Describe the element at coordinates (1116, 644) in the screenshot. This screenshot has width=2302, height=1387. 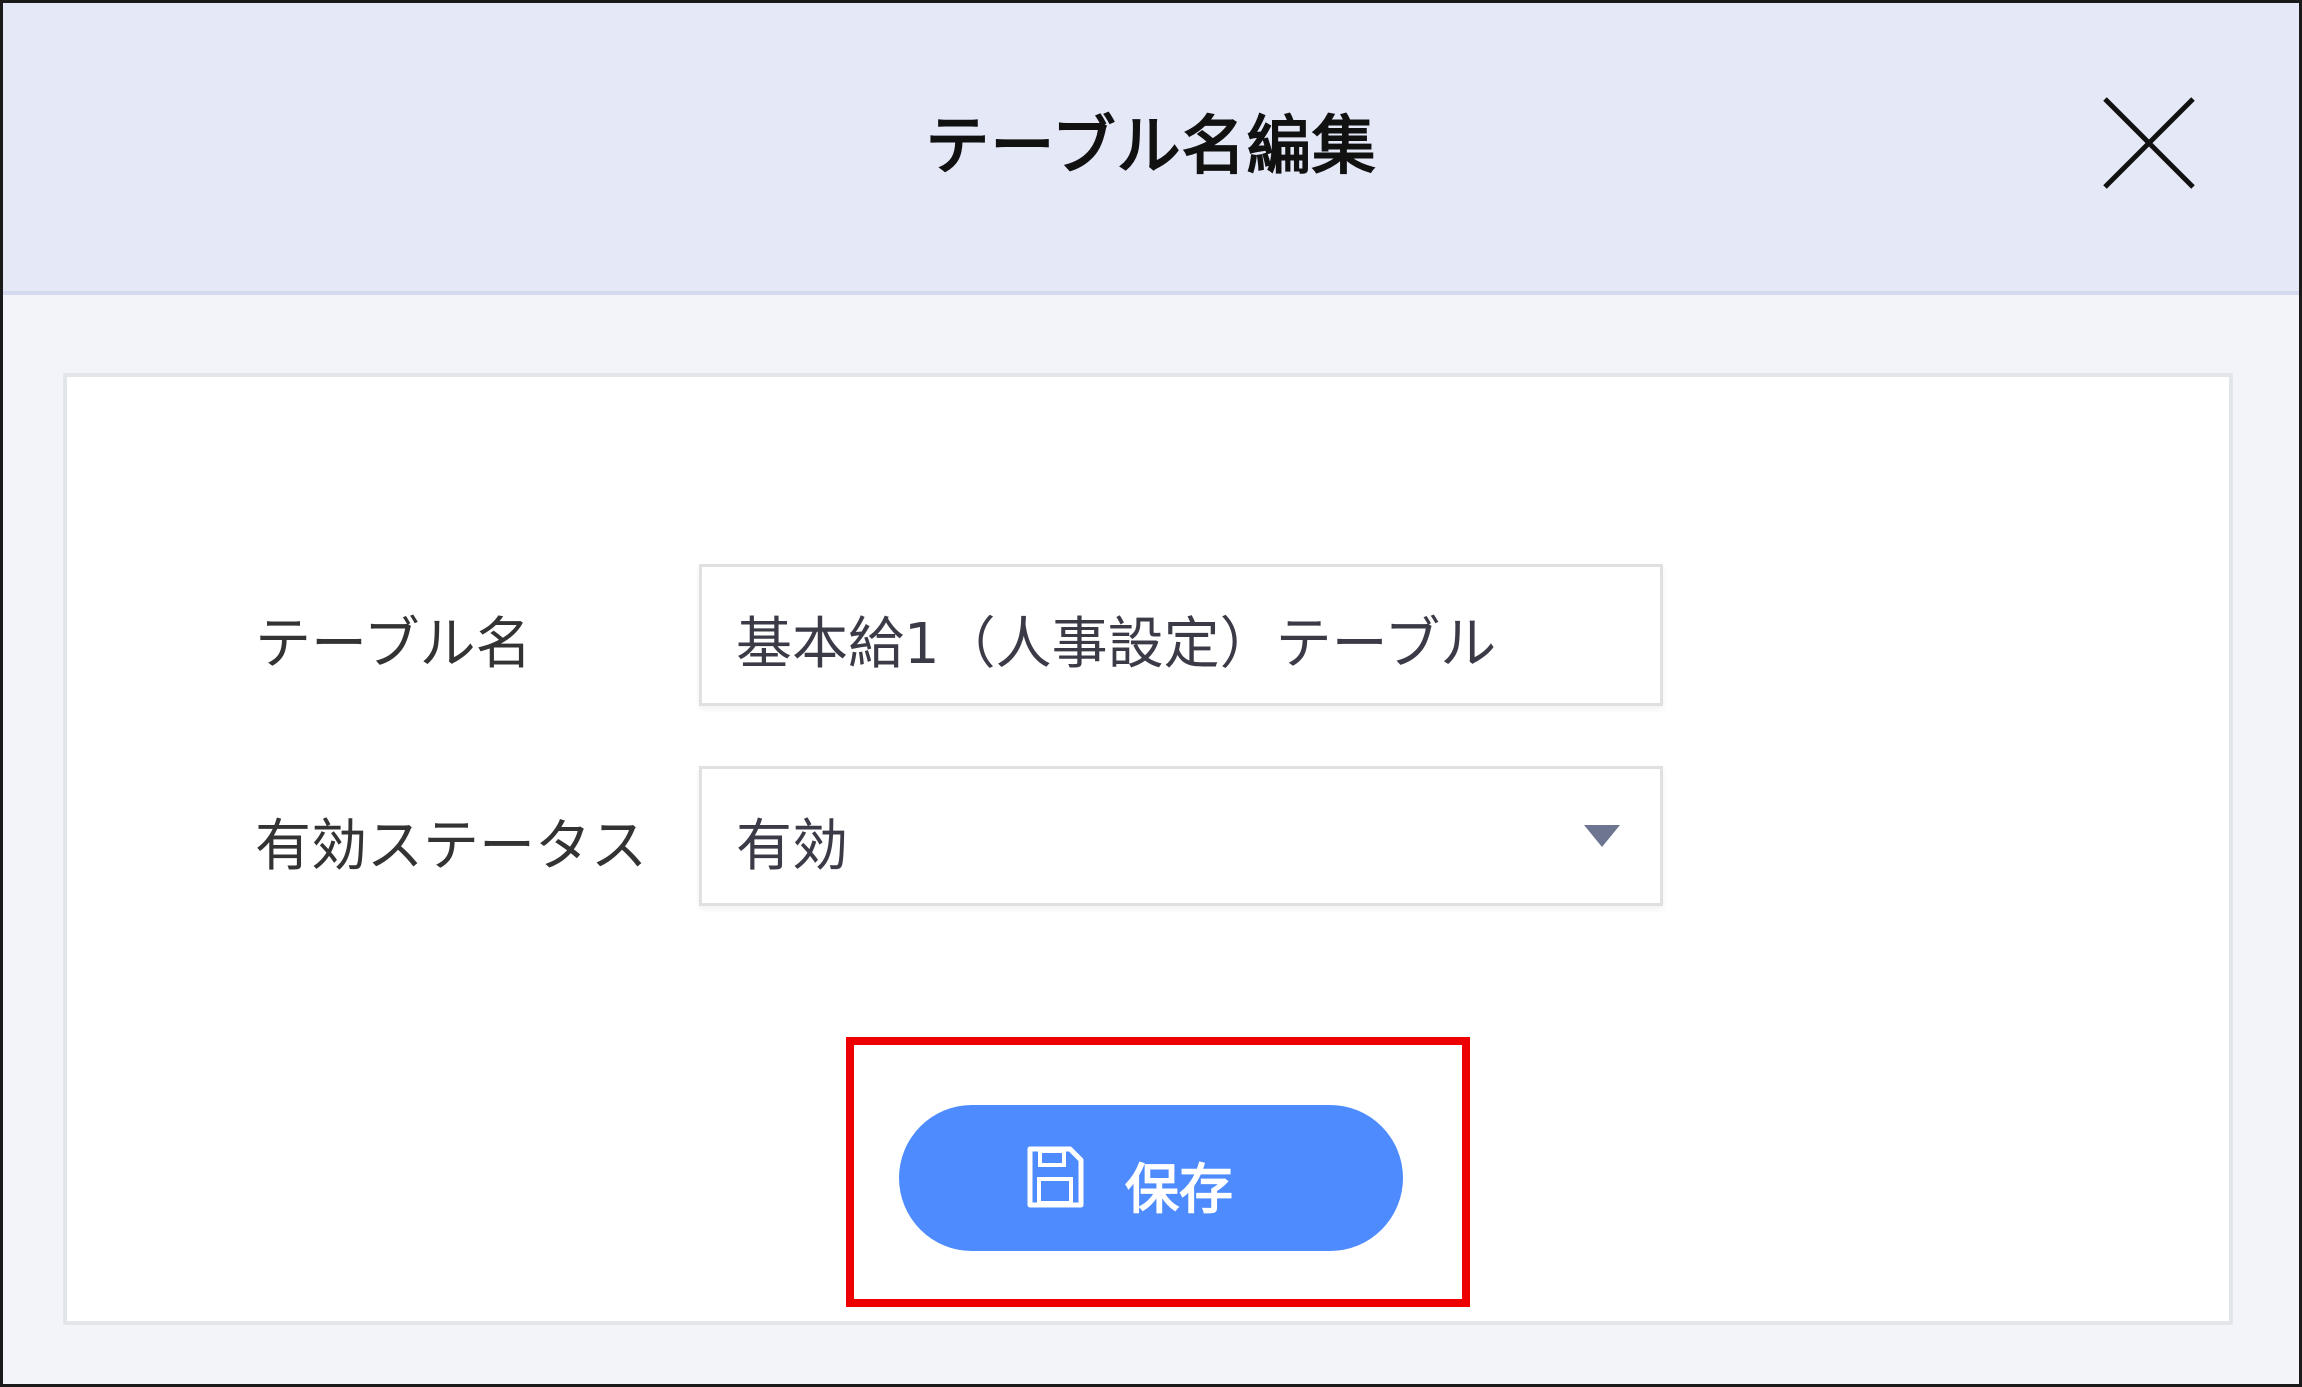
I see `table-name-value: 基本給1（人事設定）テーブル` at that location.